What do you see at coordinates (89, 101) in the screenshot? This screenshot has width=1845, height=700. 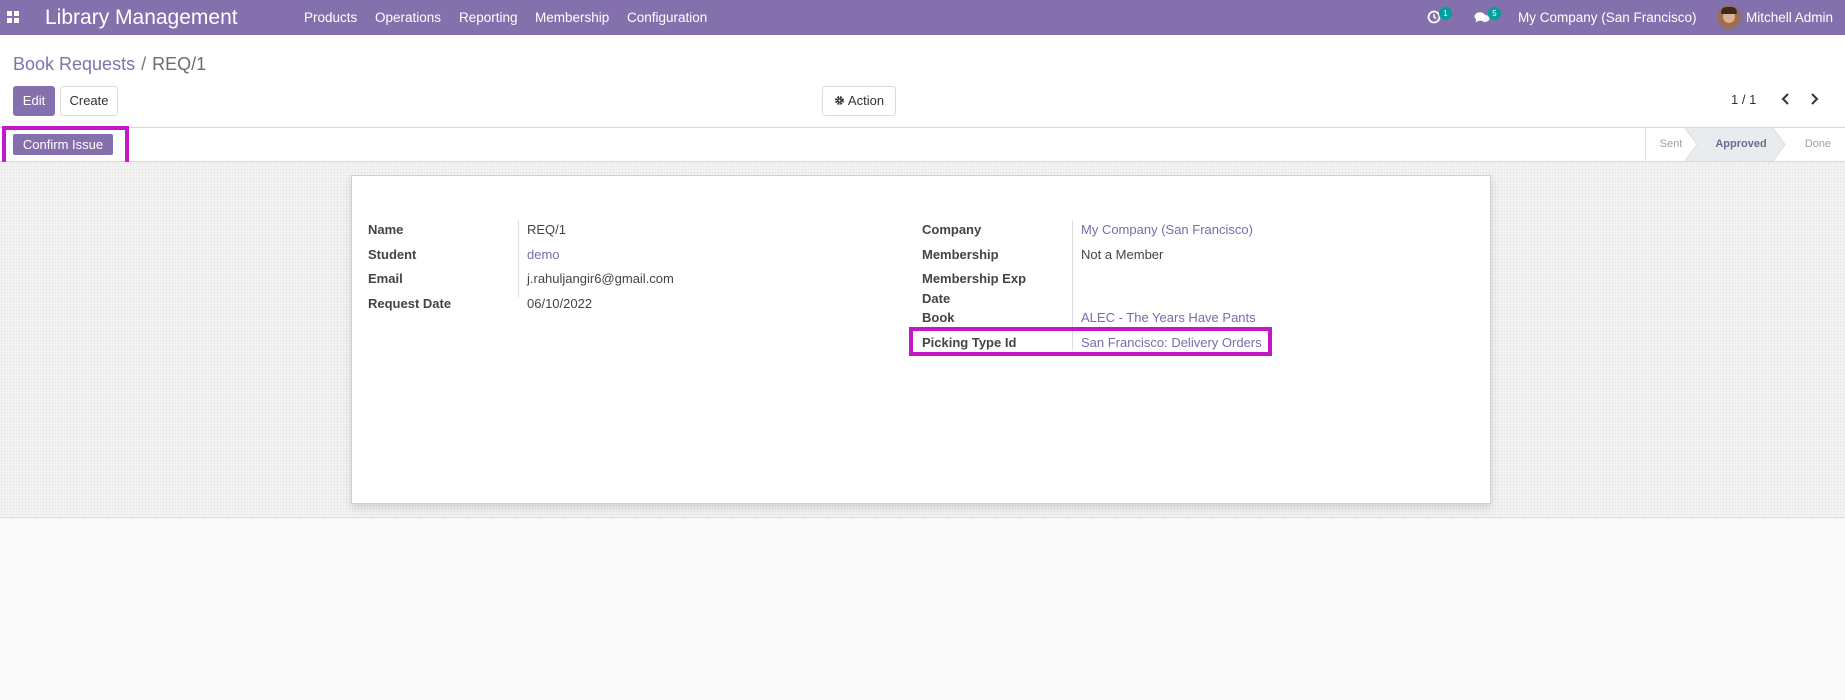 I see `create-button: Create` at bounding box center [89, 101].